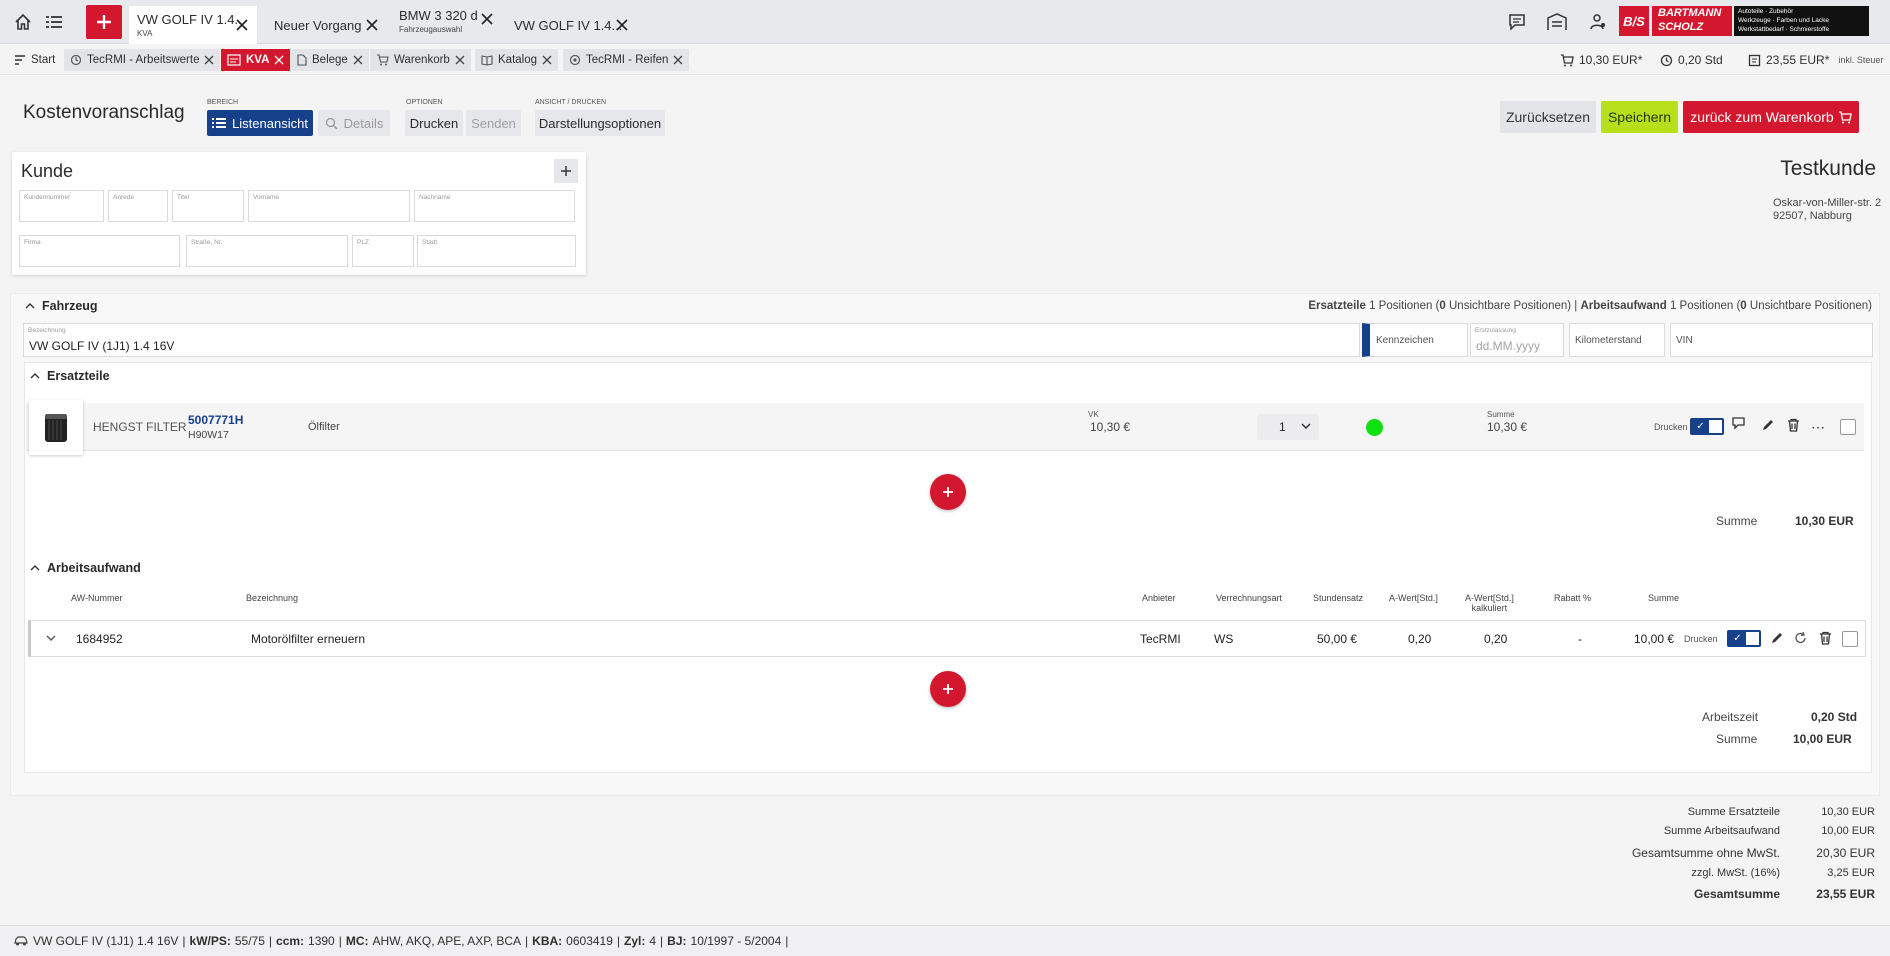 The width and height of the screenshot is (1890, 956). I want to click on workshop-icon, so click(1557, 22).